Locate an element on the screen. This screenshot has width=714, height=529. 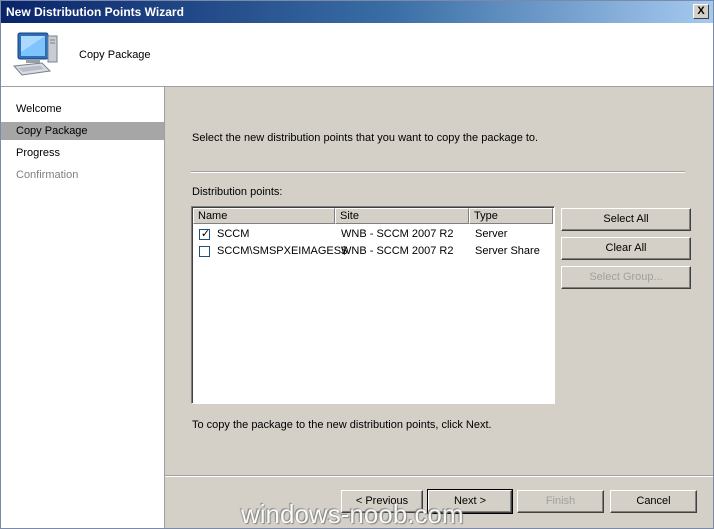
finish-button: Finish is located at coordinates (560, 501).